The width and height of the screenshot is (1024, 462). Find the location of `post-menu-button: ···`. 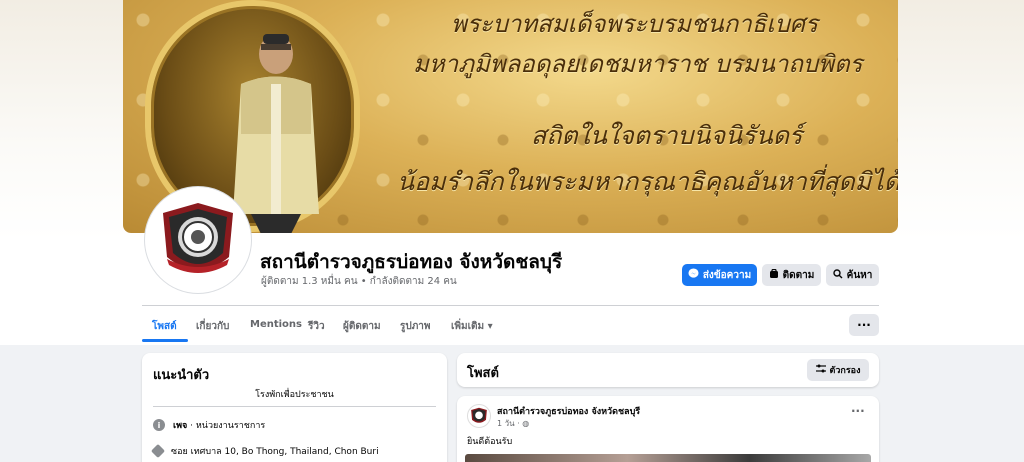

post-menu-button: ··· is located at coordinates (858, 411).